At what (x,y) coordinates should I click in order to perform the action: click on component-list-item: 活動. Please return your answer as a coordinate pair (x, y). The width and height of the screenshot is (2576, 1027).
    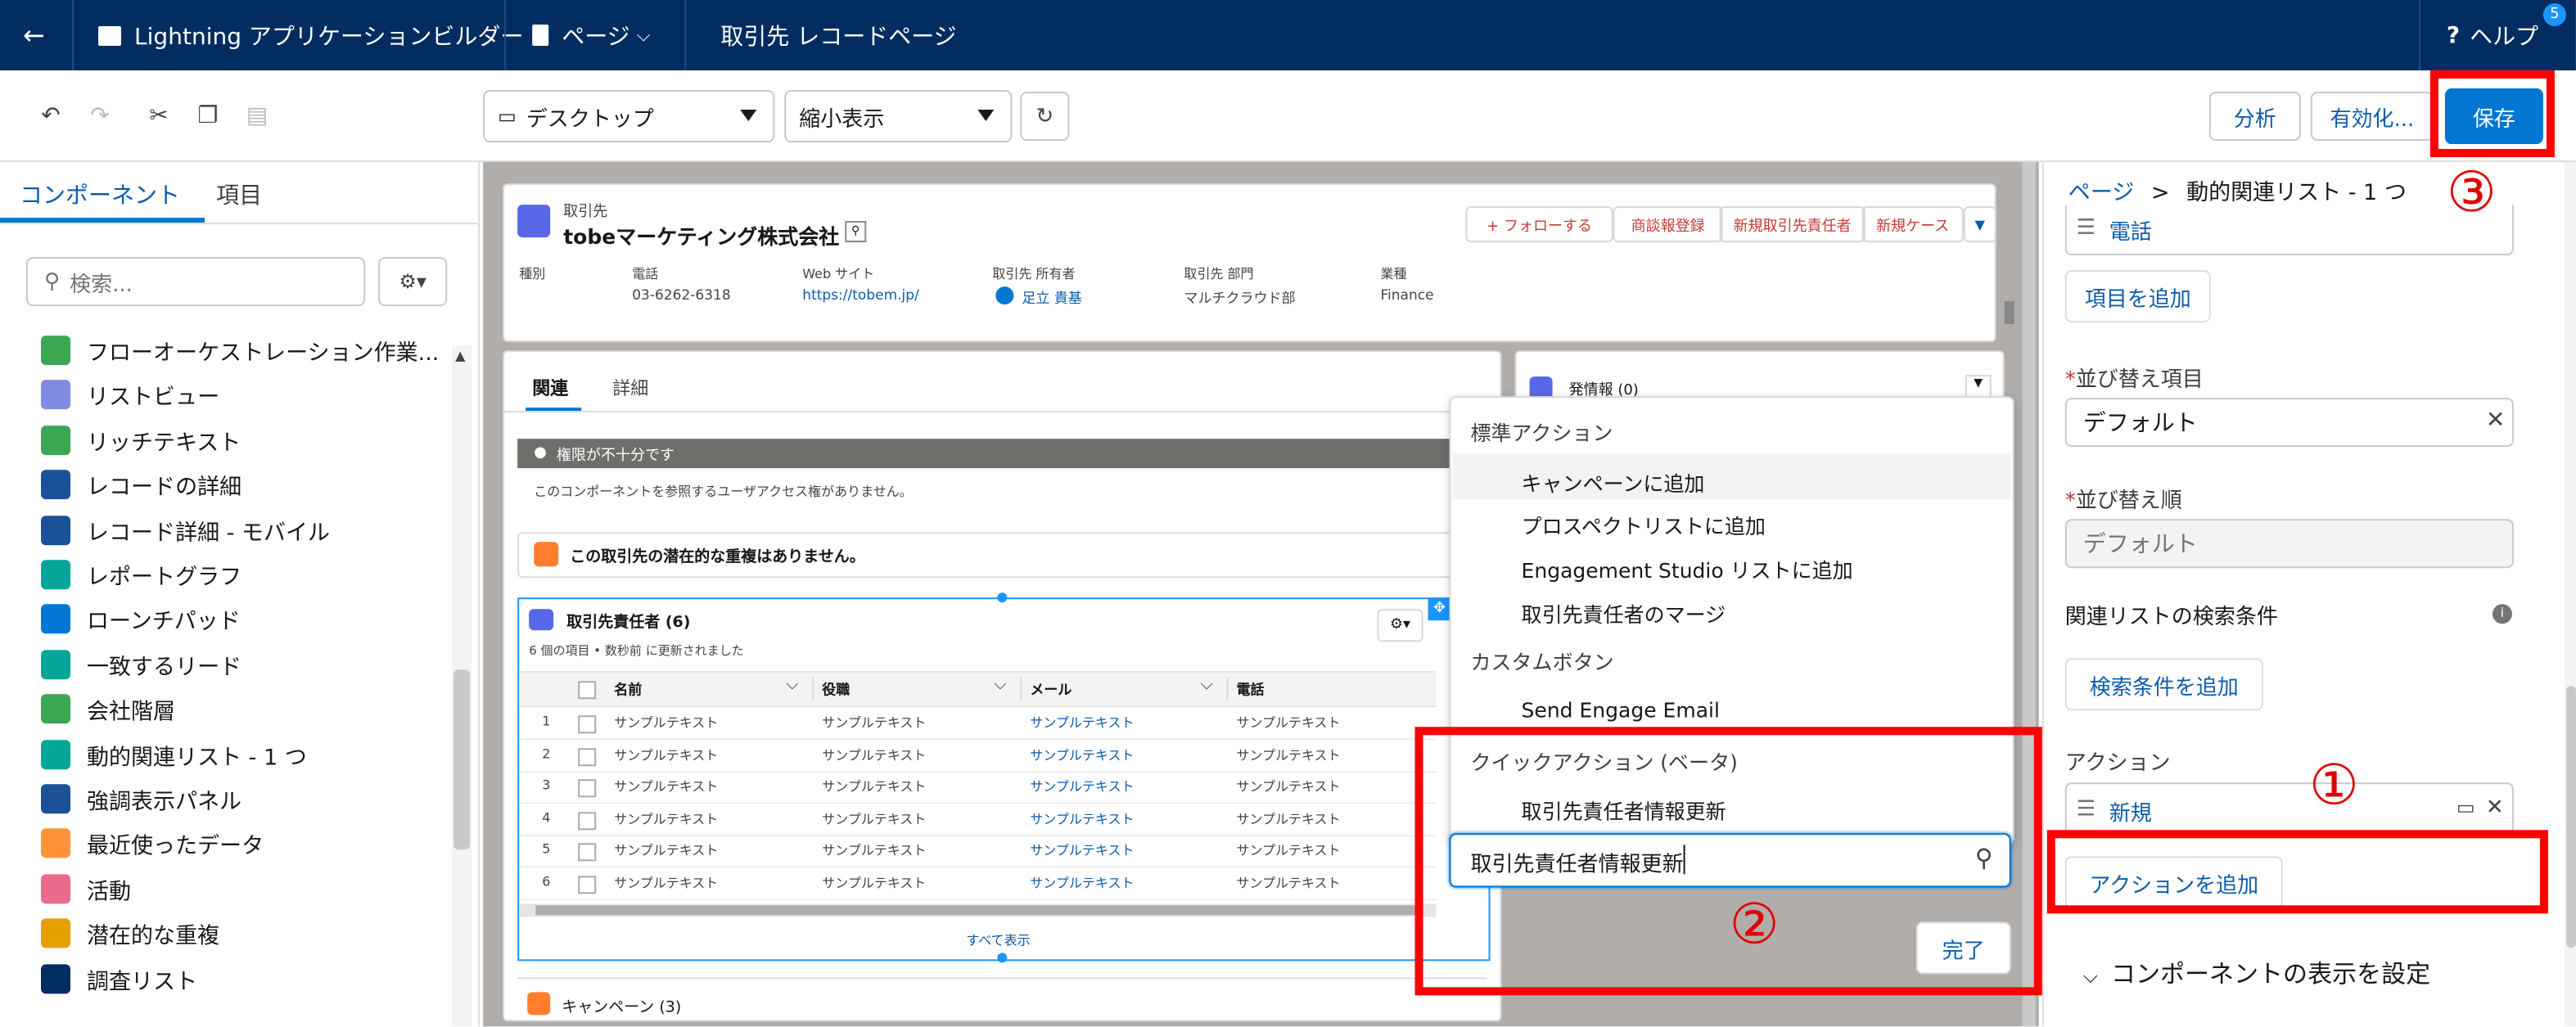
    Looking at the image, I should click on (86, 889).